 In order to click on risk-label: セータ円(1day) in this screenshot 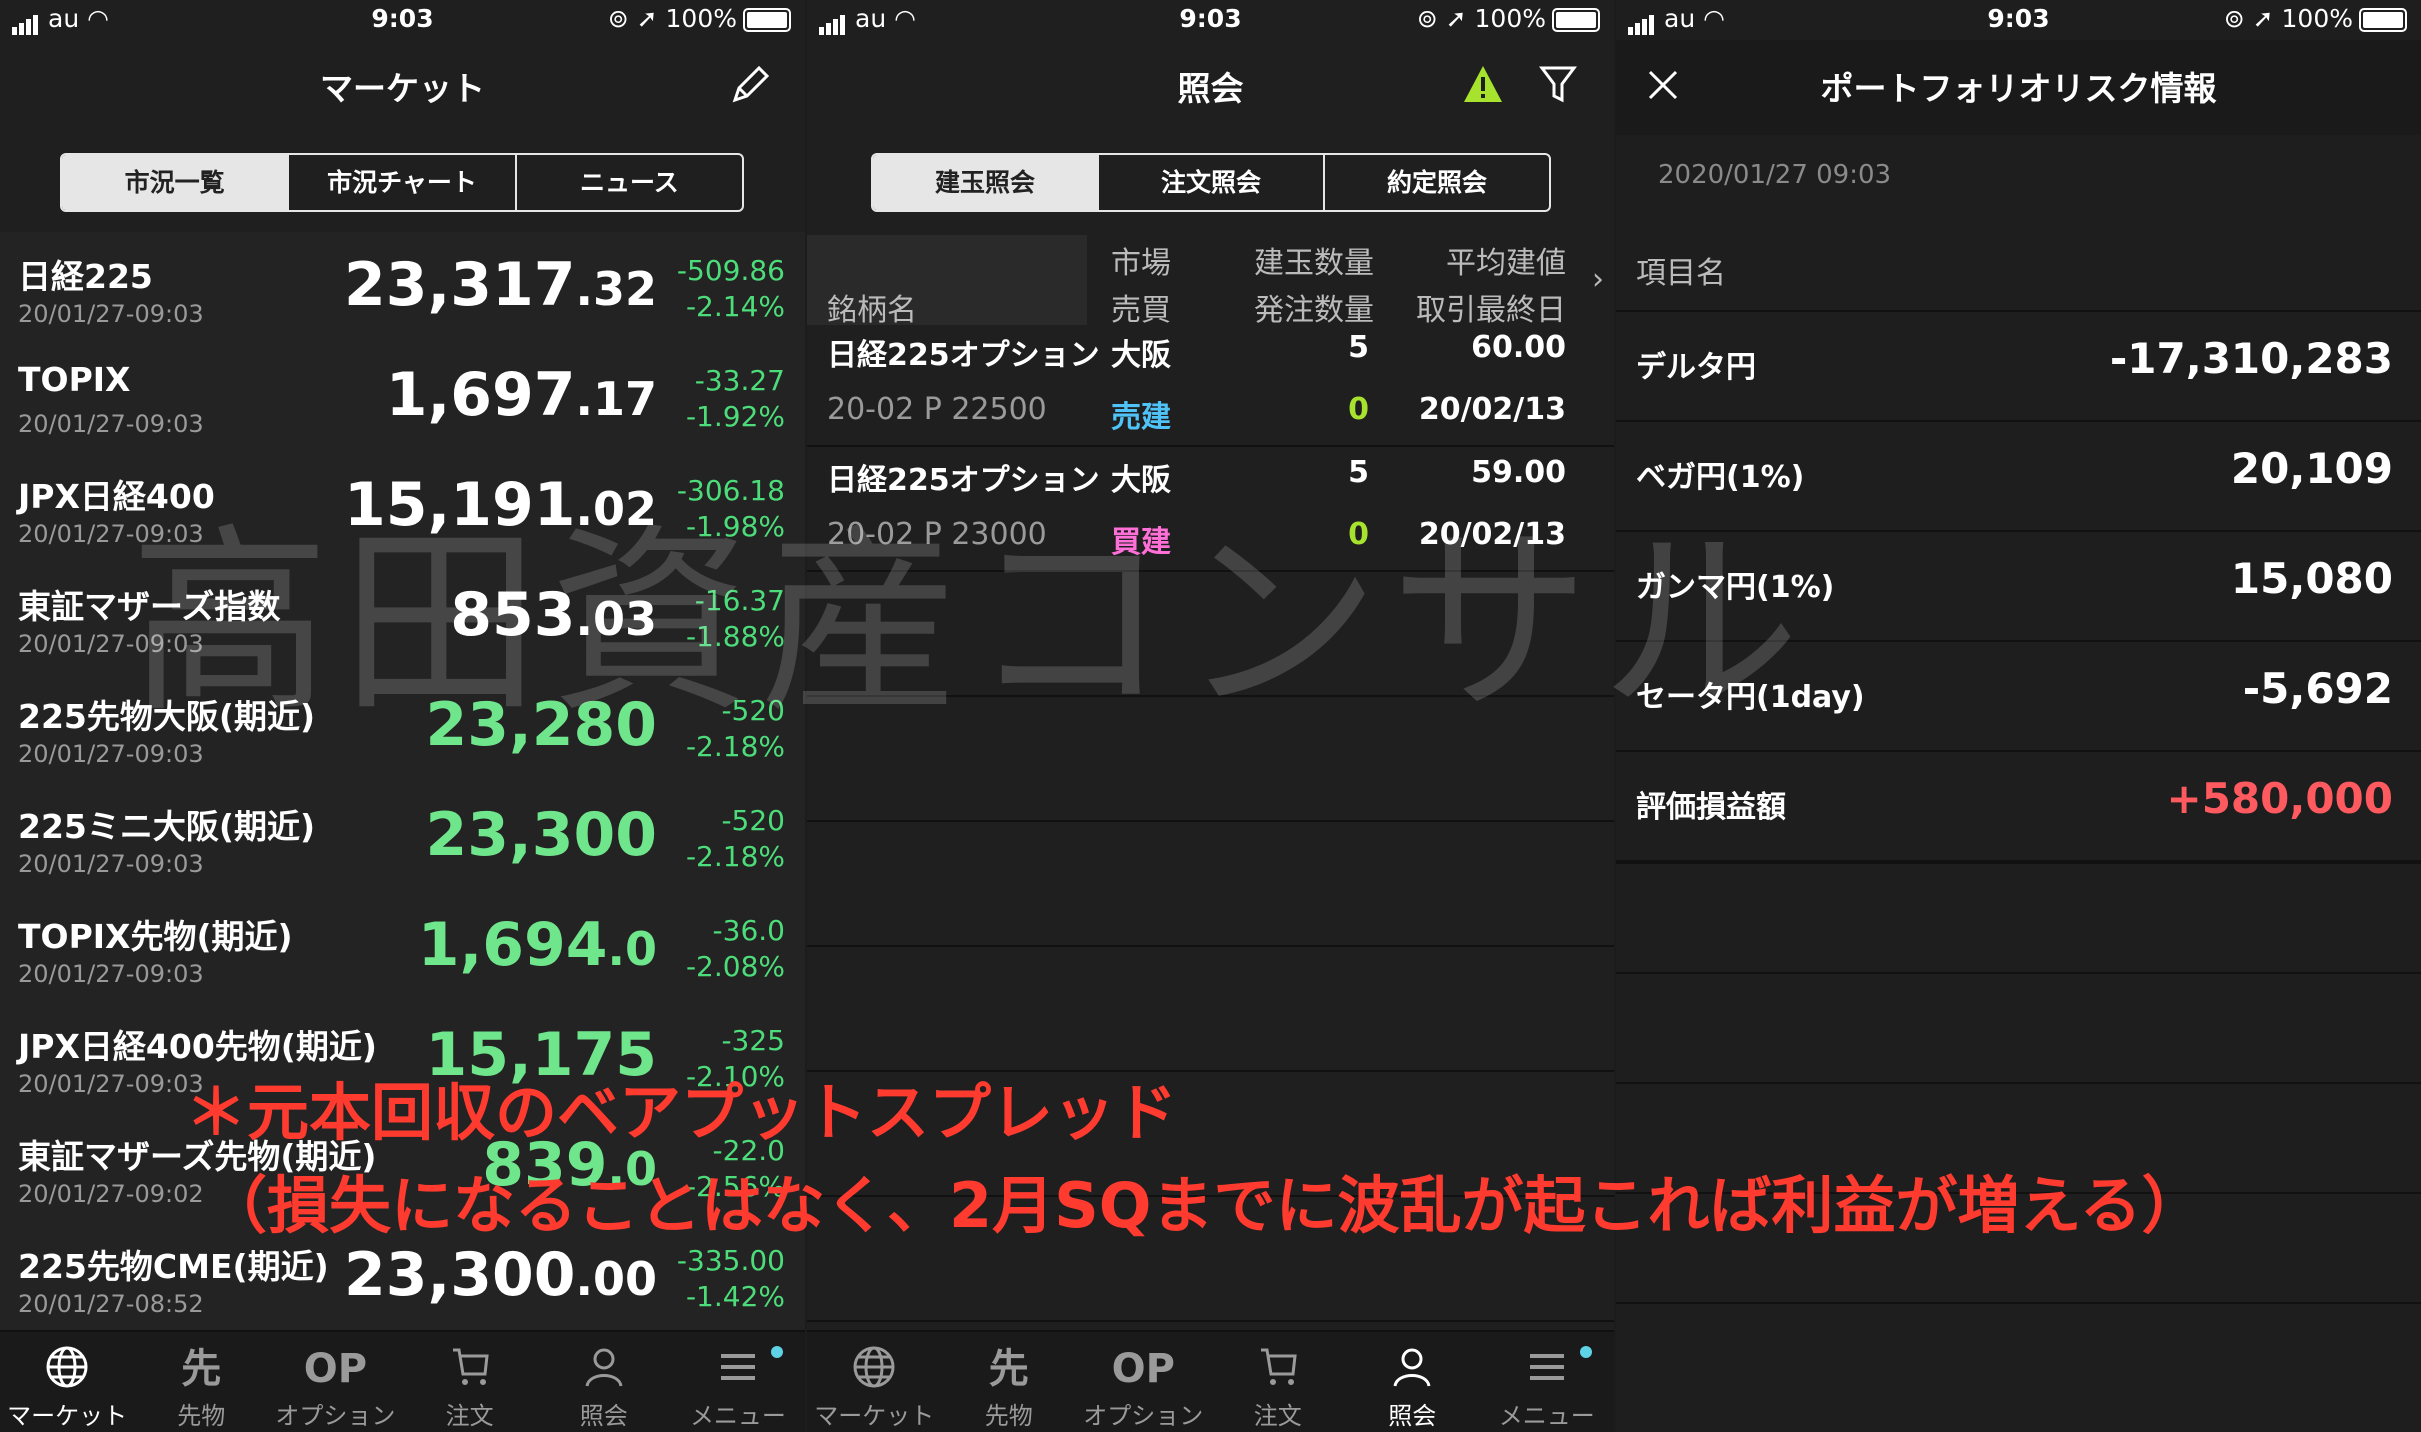, I will do `click(1750, 697)`.